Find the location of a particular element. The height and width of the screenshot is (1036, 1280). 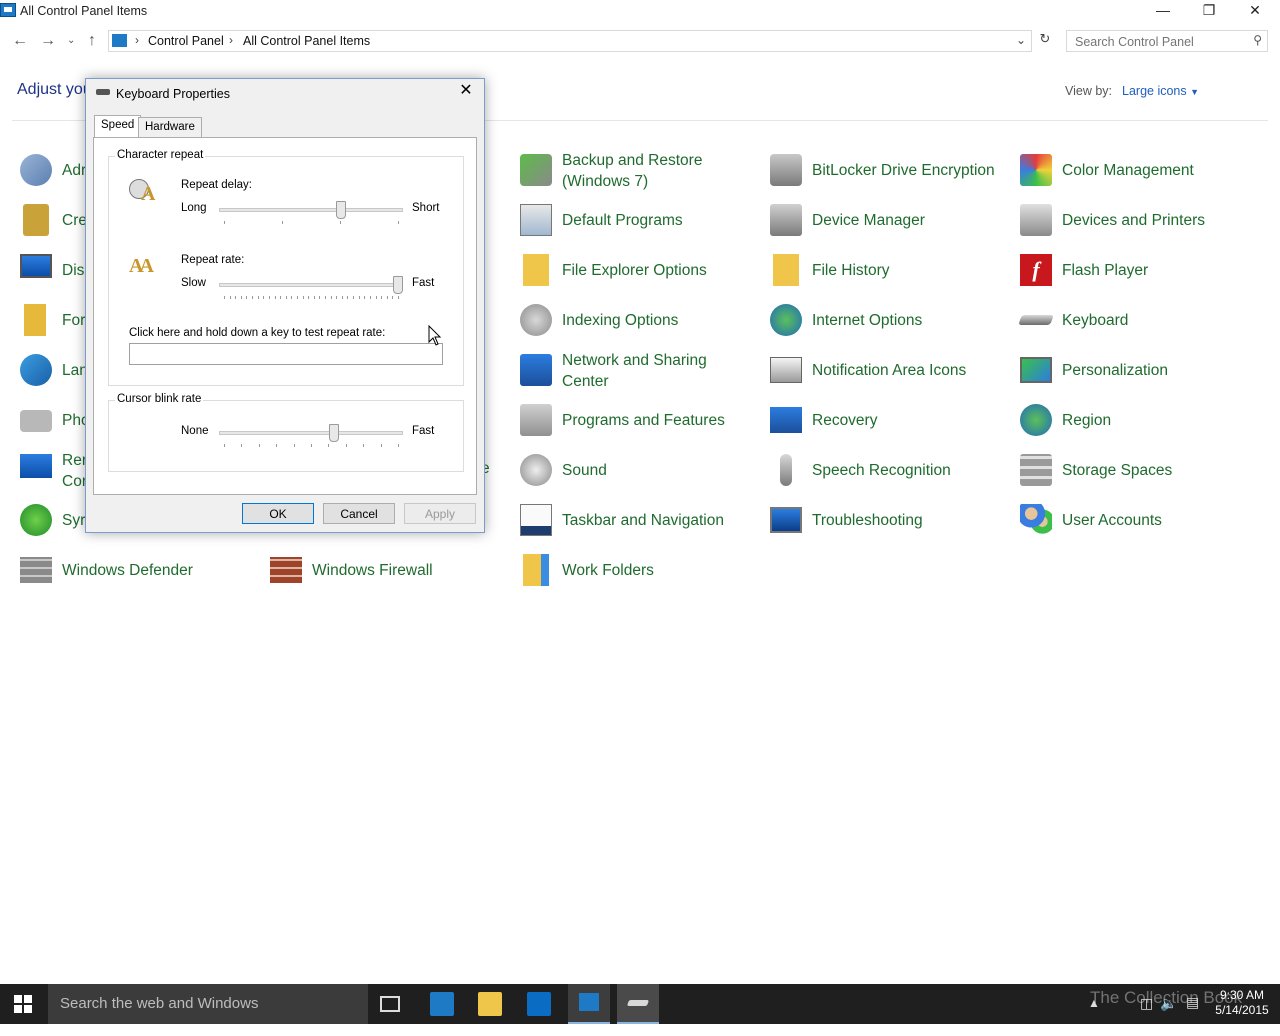

up-arrow-icon: ↑ is located at coordinates (92, 41).